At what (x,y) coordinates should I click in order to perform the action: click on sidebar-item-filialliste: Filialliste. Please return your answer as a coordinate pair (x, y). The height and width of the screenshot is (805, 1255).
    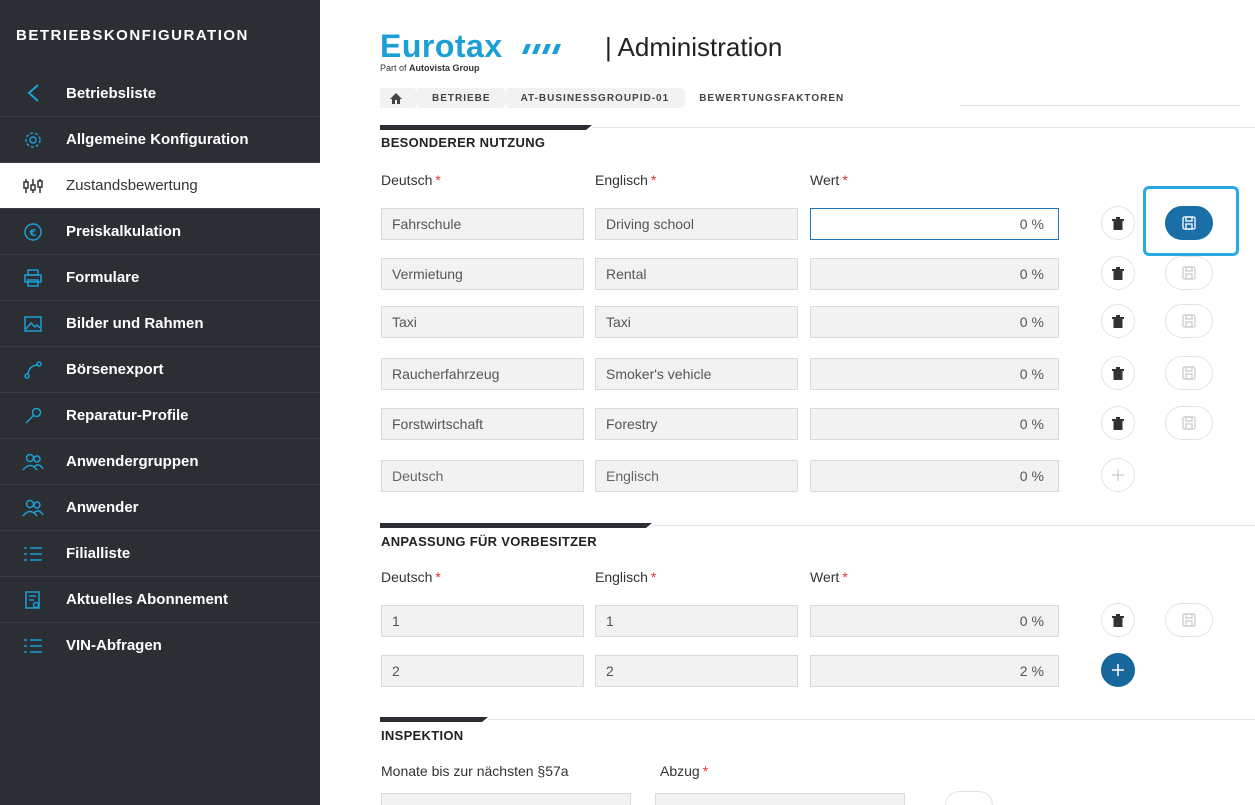
    Looking at the image, I should click on (160, 553).